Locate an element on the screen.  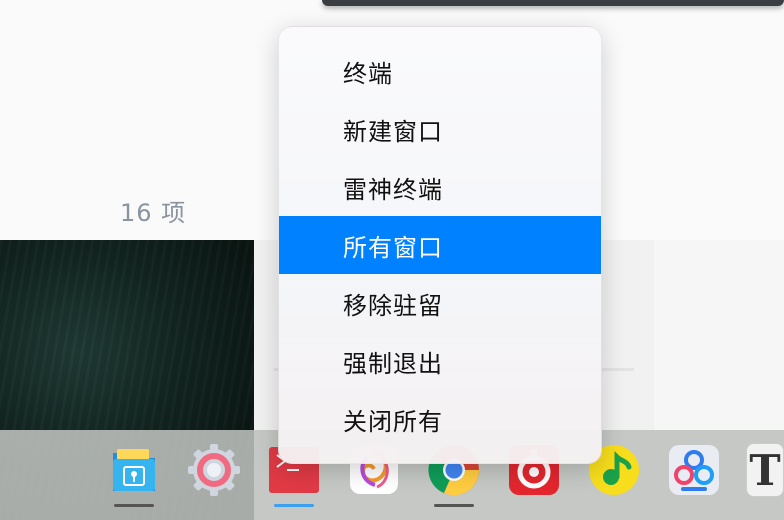
font-viewer-glyph: T is located at coordinates (765, 470).